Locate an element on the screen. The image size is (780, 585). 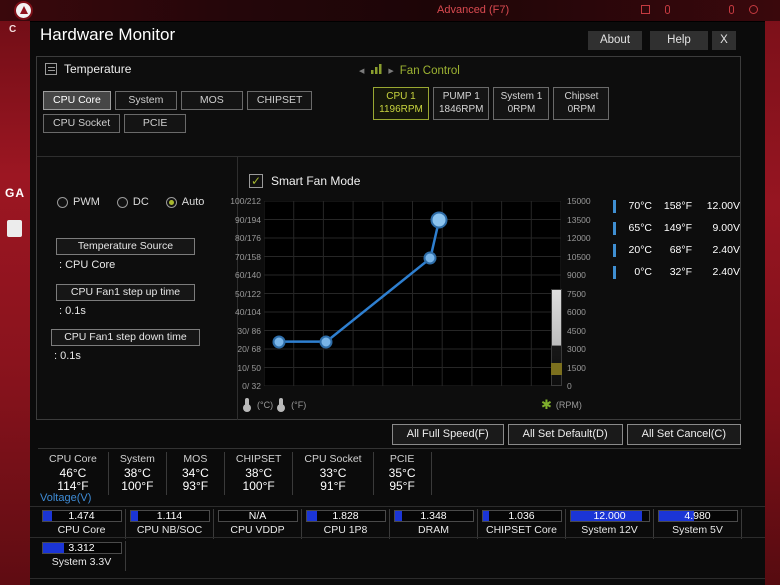
fan-rpm: 1196RPM is located at coordinates (401, 109).